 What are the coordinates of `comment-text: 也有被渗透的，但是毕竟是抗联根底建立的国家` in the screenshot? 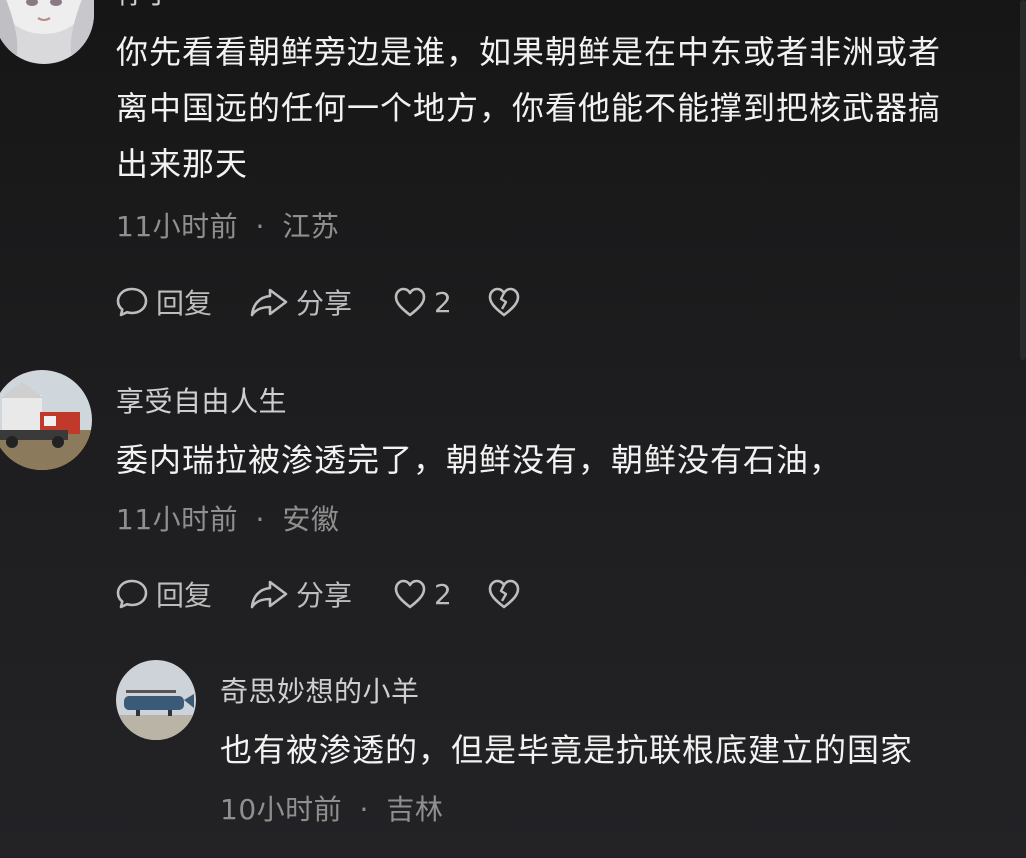 It's located at (610, 750).